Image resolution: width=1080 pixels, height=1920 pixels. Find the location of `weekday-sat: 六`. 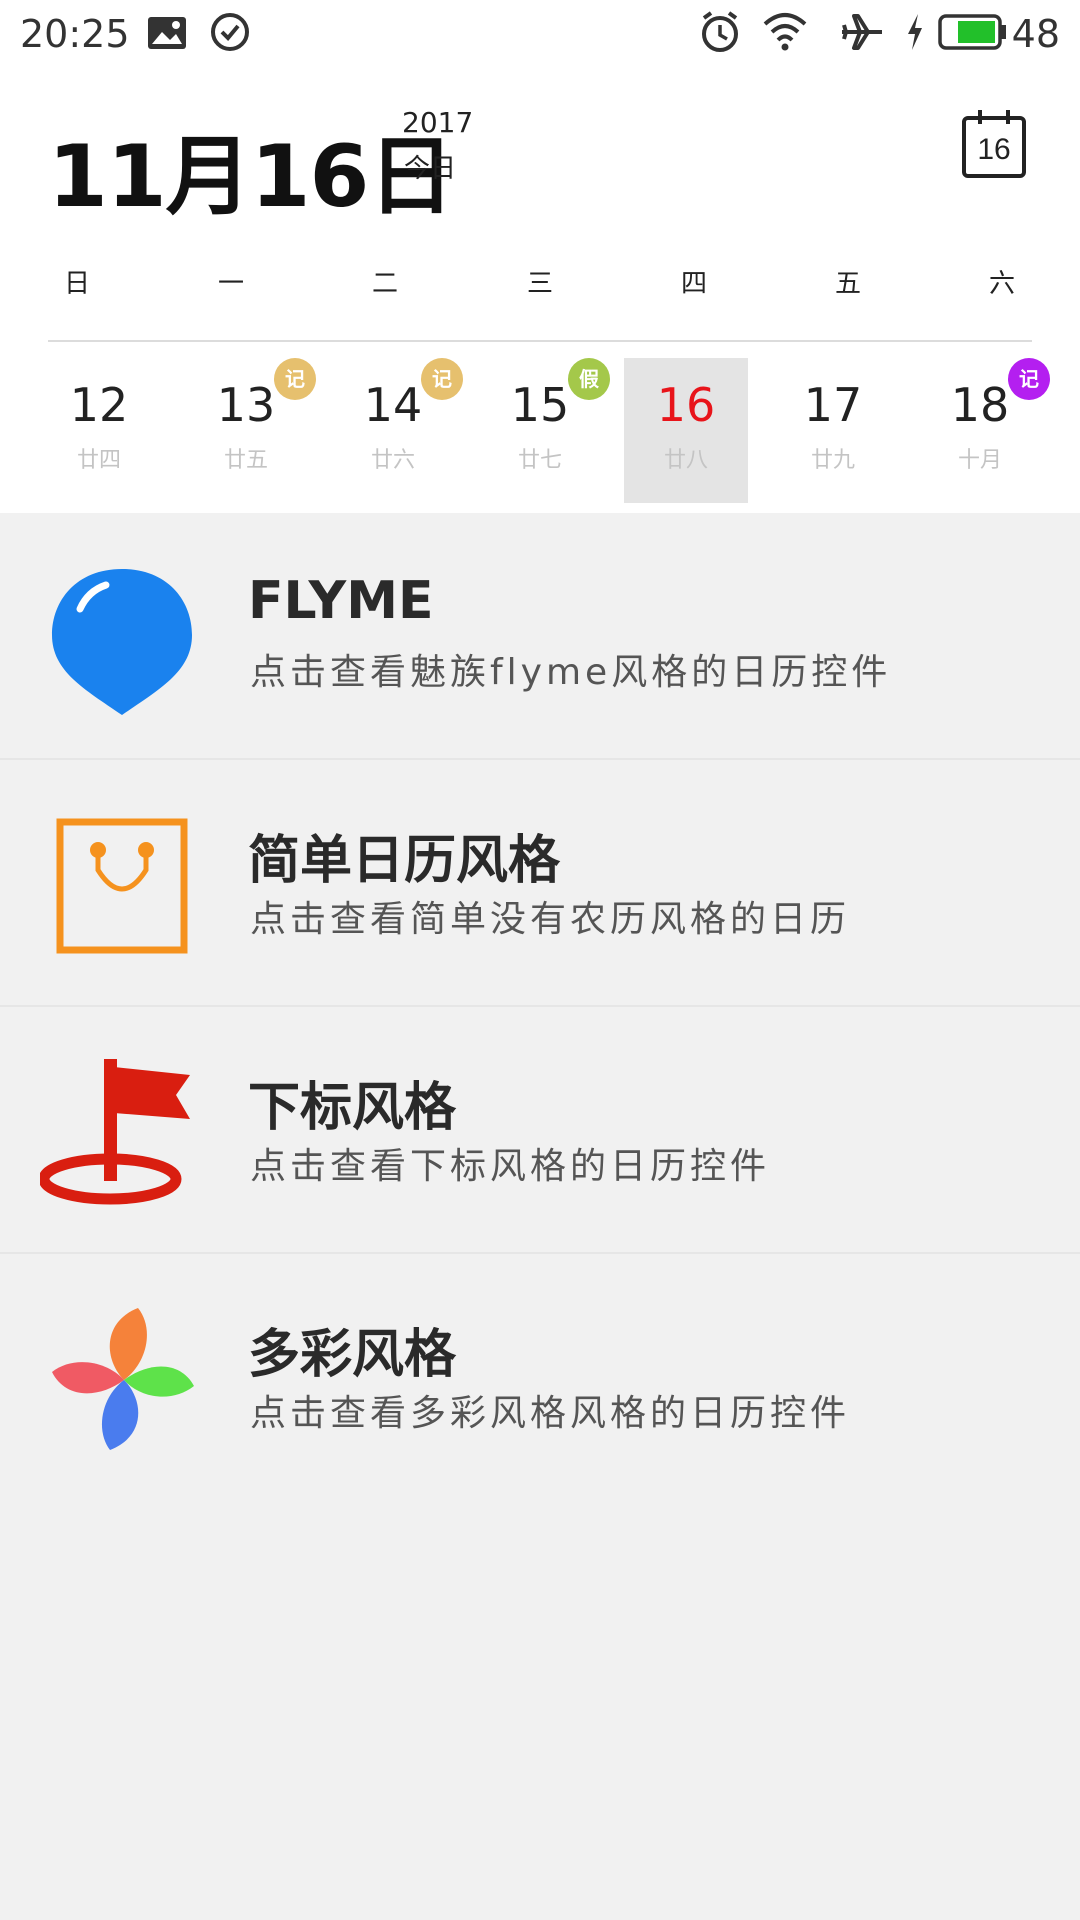

weekday-sat: 六 is located at coordinates (1001, 284).